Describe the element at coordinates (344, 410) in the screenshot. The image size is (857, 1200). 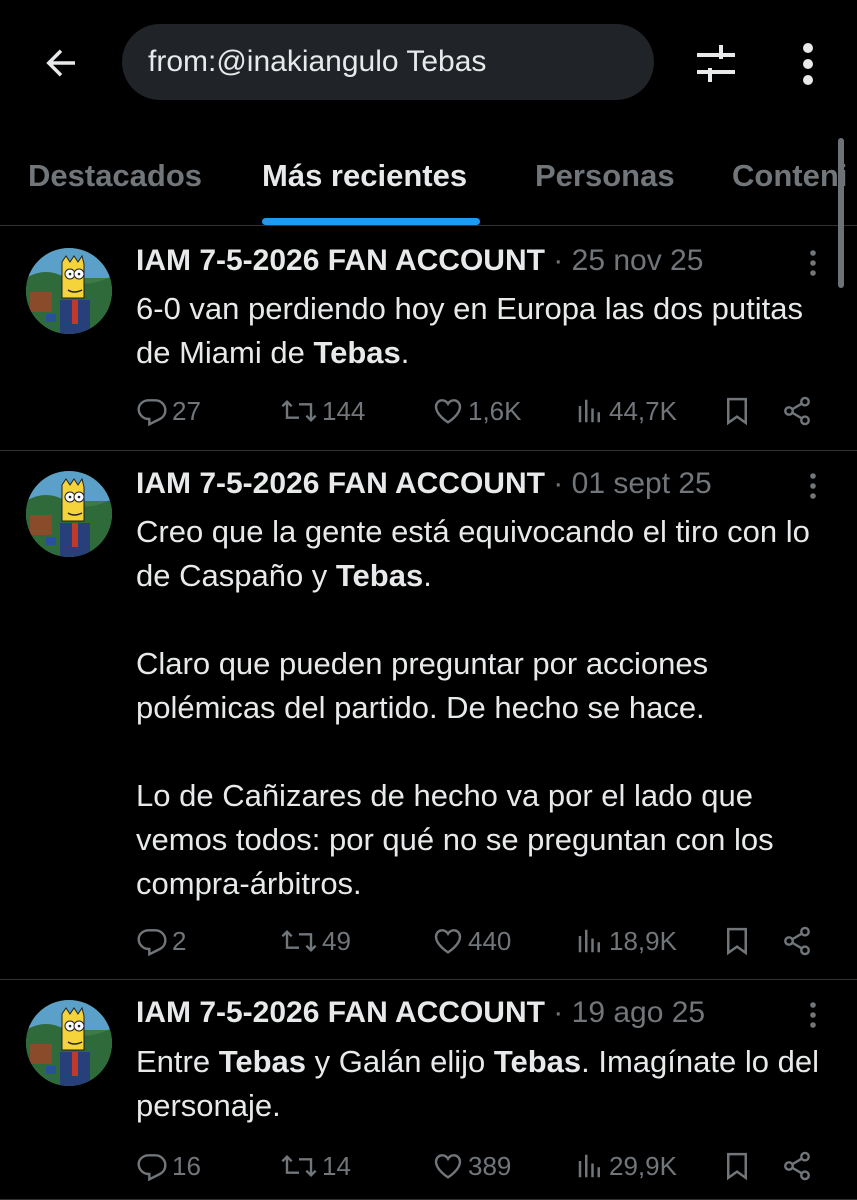
I see `retweet-count: 144` at that location.